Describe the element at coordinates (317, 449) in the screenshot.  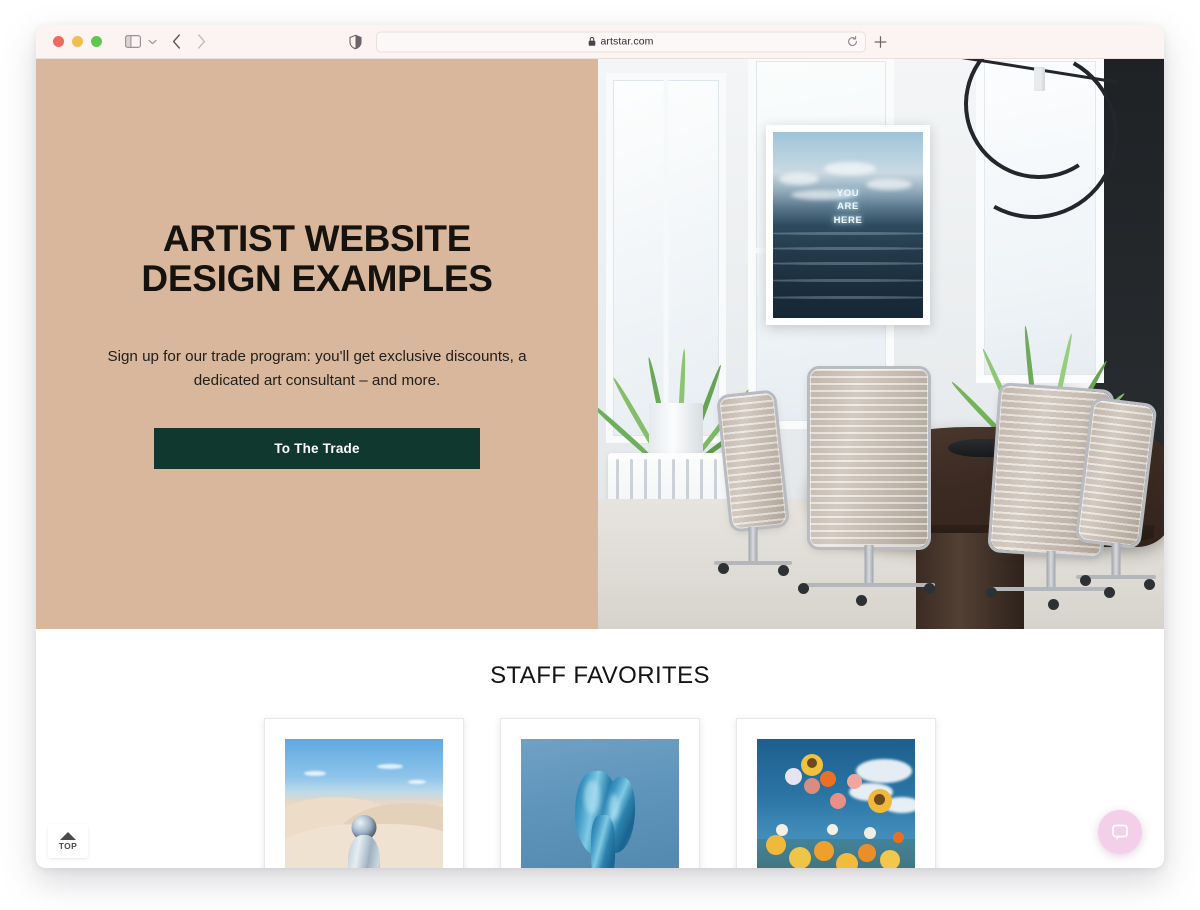
I see `to-the-trade-button: To The Trade` at that location.